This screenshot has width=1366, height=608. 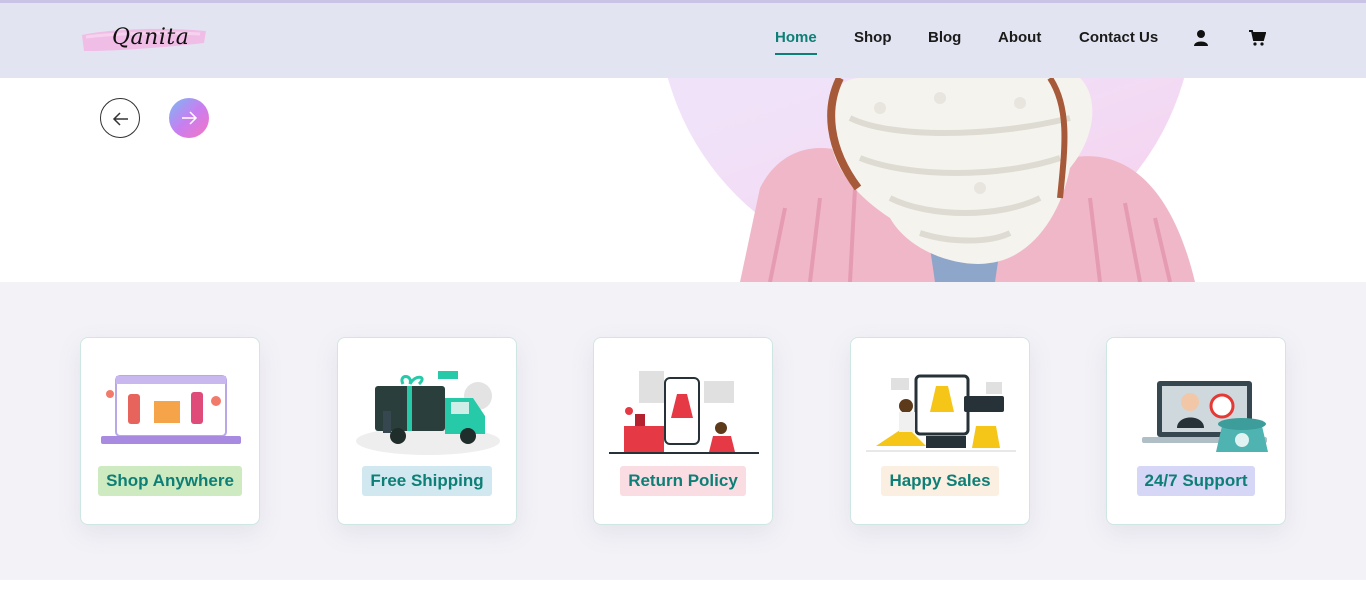 I want to click on feature-label: Happy Sales, so click(x=940, y=481).